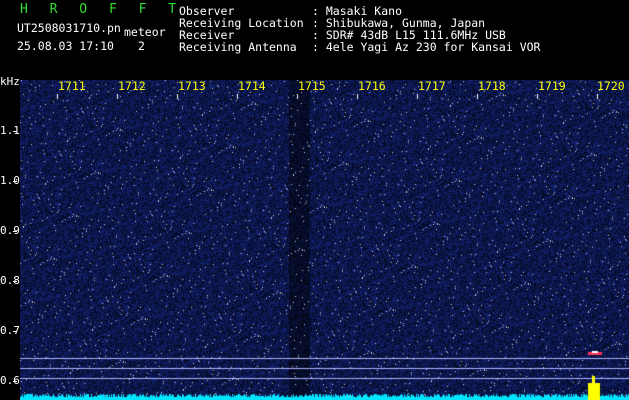 The image size is (629, 400). What do you see at coordinates (192, 86) in the screenshot?
I see `x-tick-1713: 1713` at bounding box center [192, 86].